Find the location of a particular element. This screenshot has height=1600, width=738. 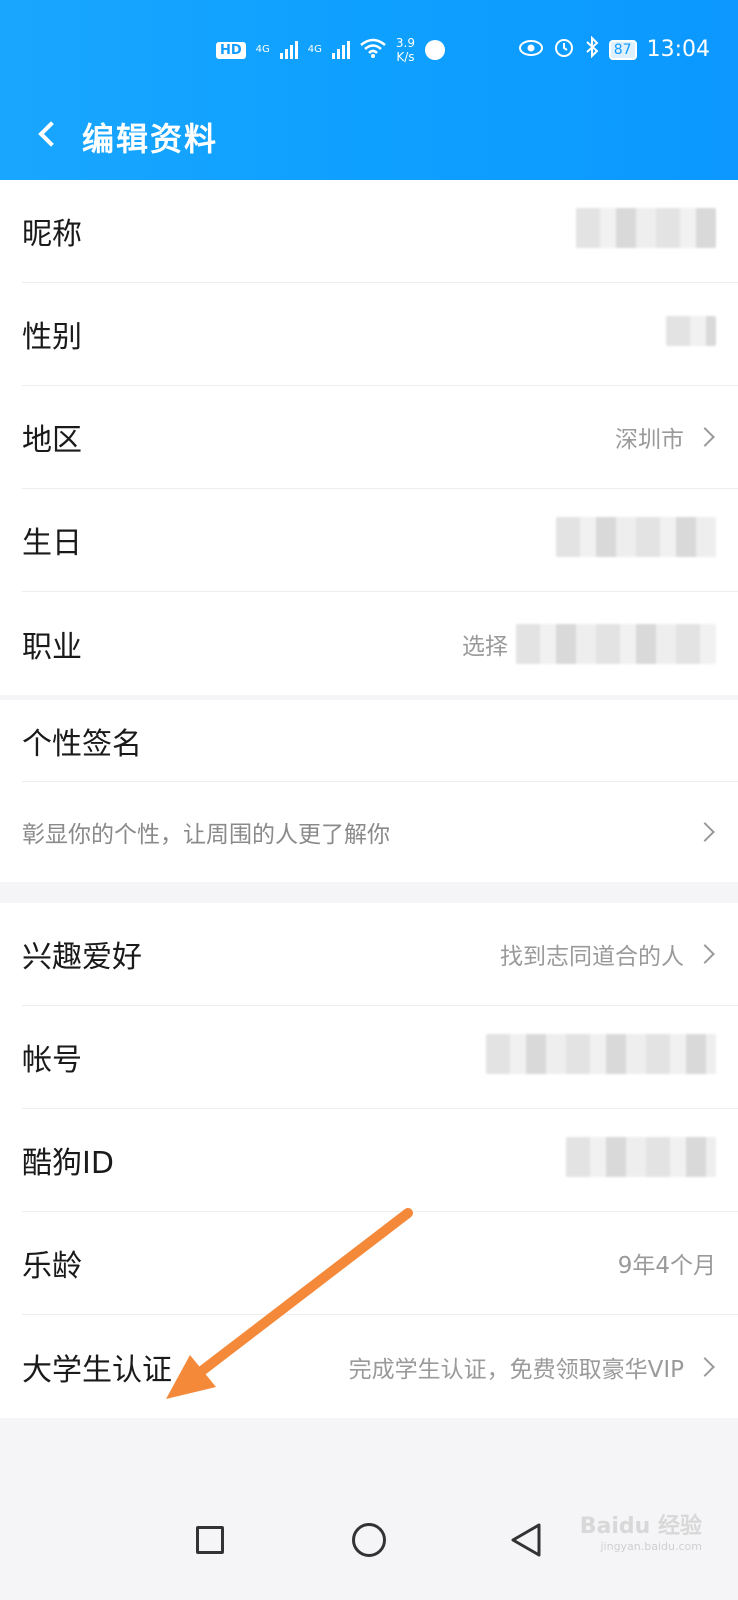

network-label-1: 4G is located at coordinates (262, 49).